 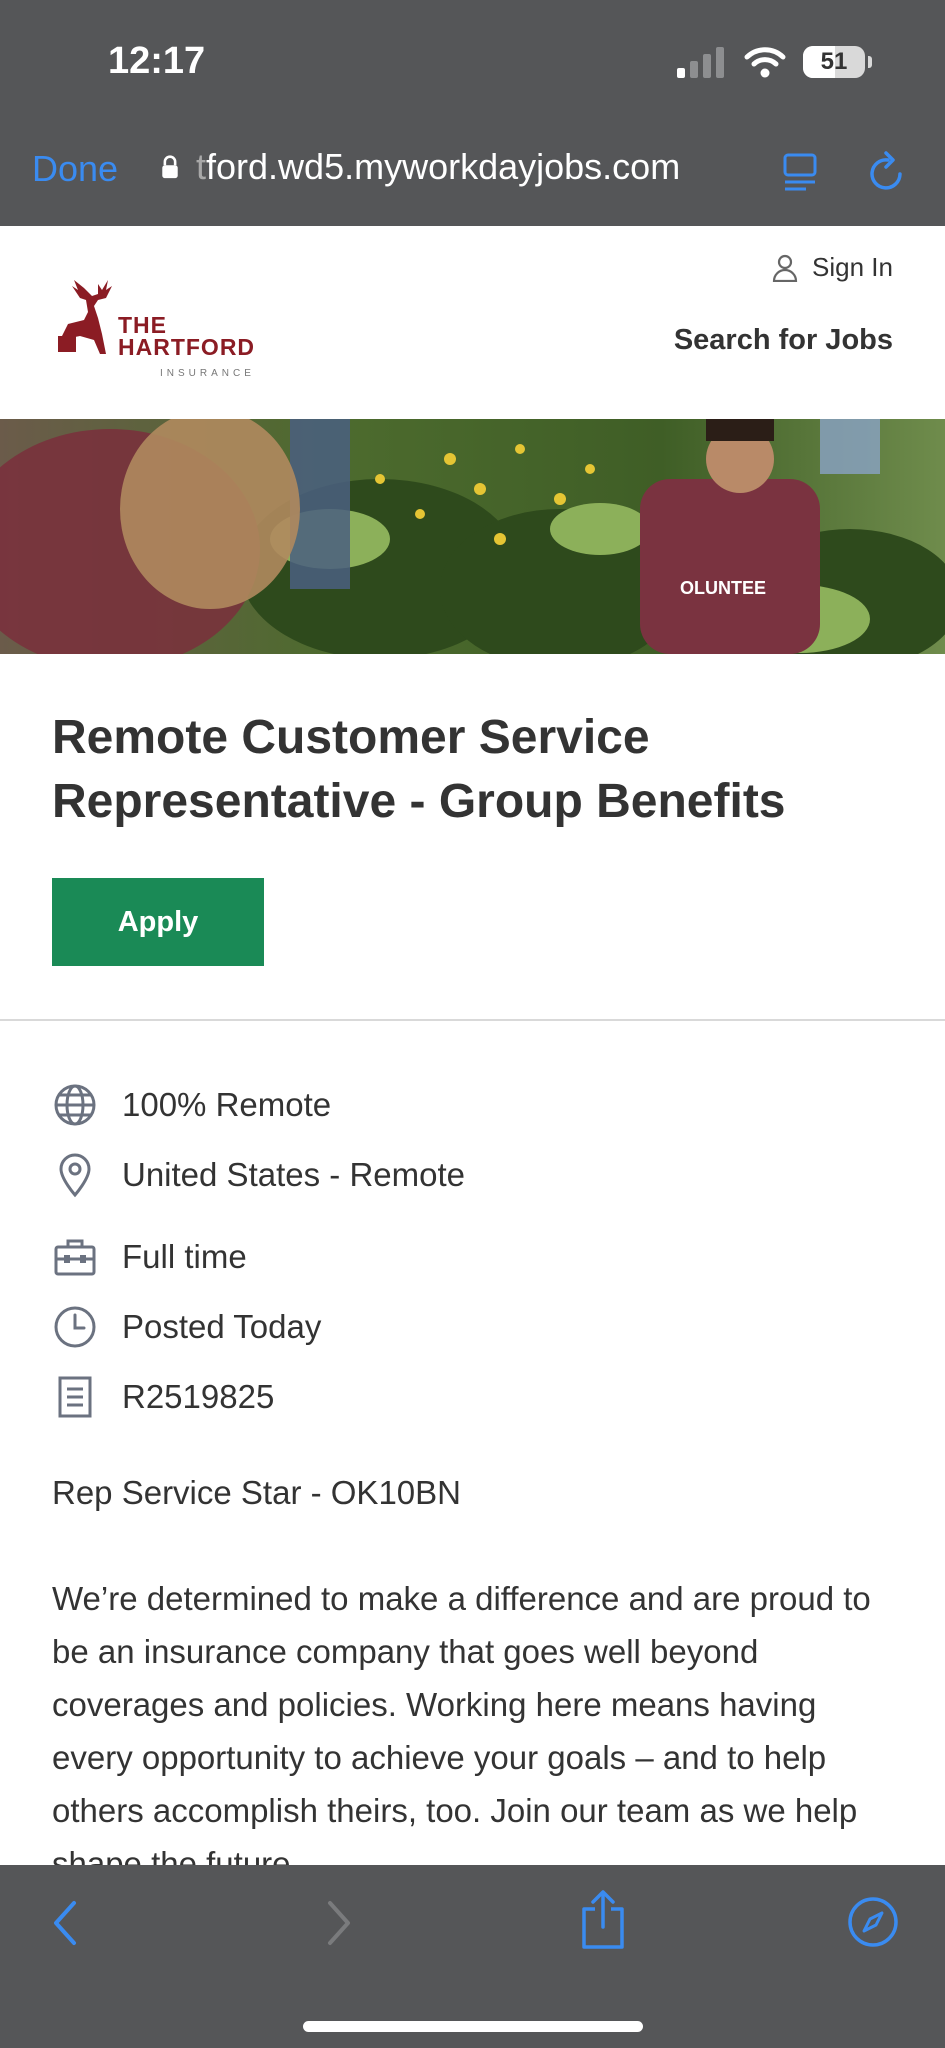 What do you see at coordinates (187, 347) in the screenshot?
I see `logo-text-hartford: HARTFORD` at bounding box center [187, 347].